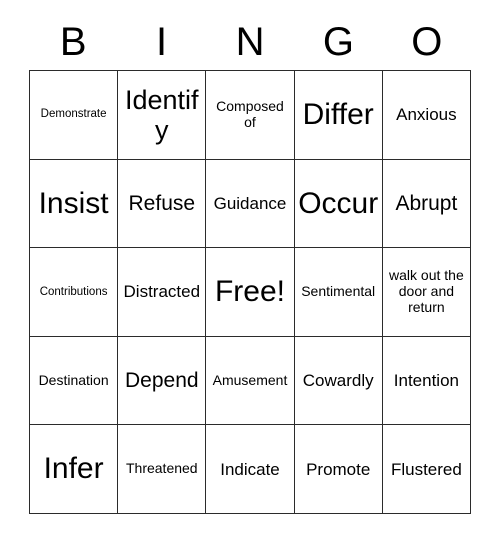 This screenshot has width=500, height=544. I want to click on bingo-cell-g3: Sentimental, so click(338, 292).